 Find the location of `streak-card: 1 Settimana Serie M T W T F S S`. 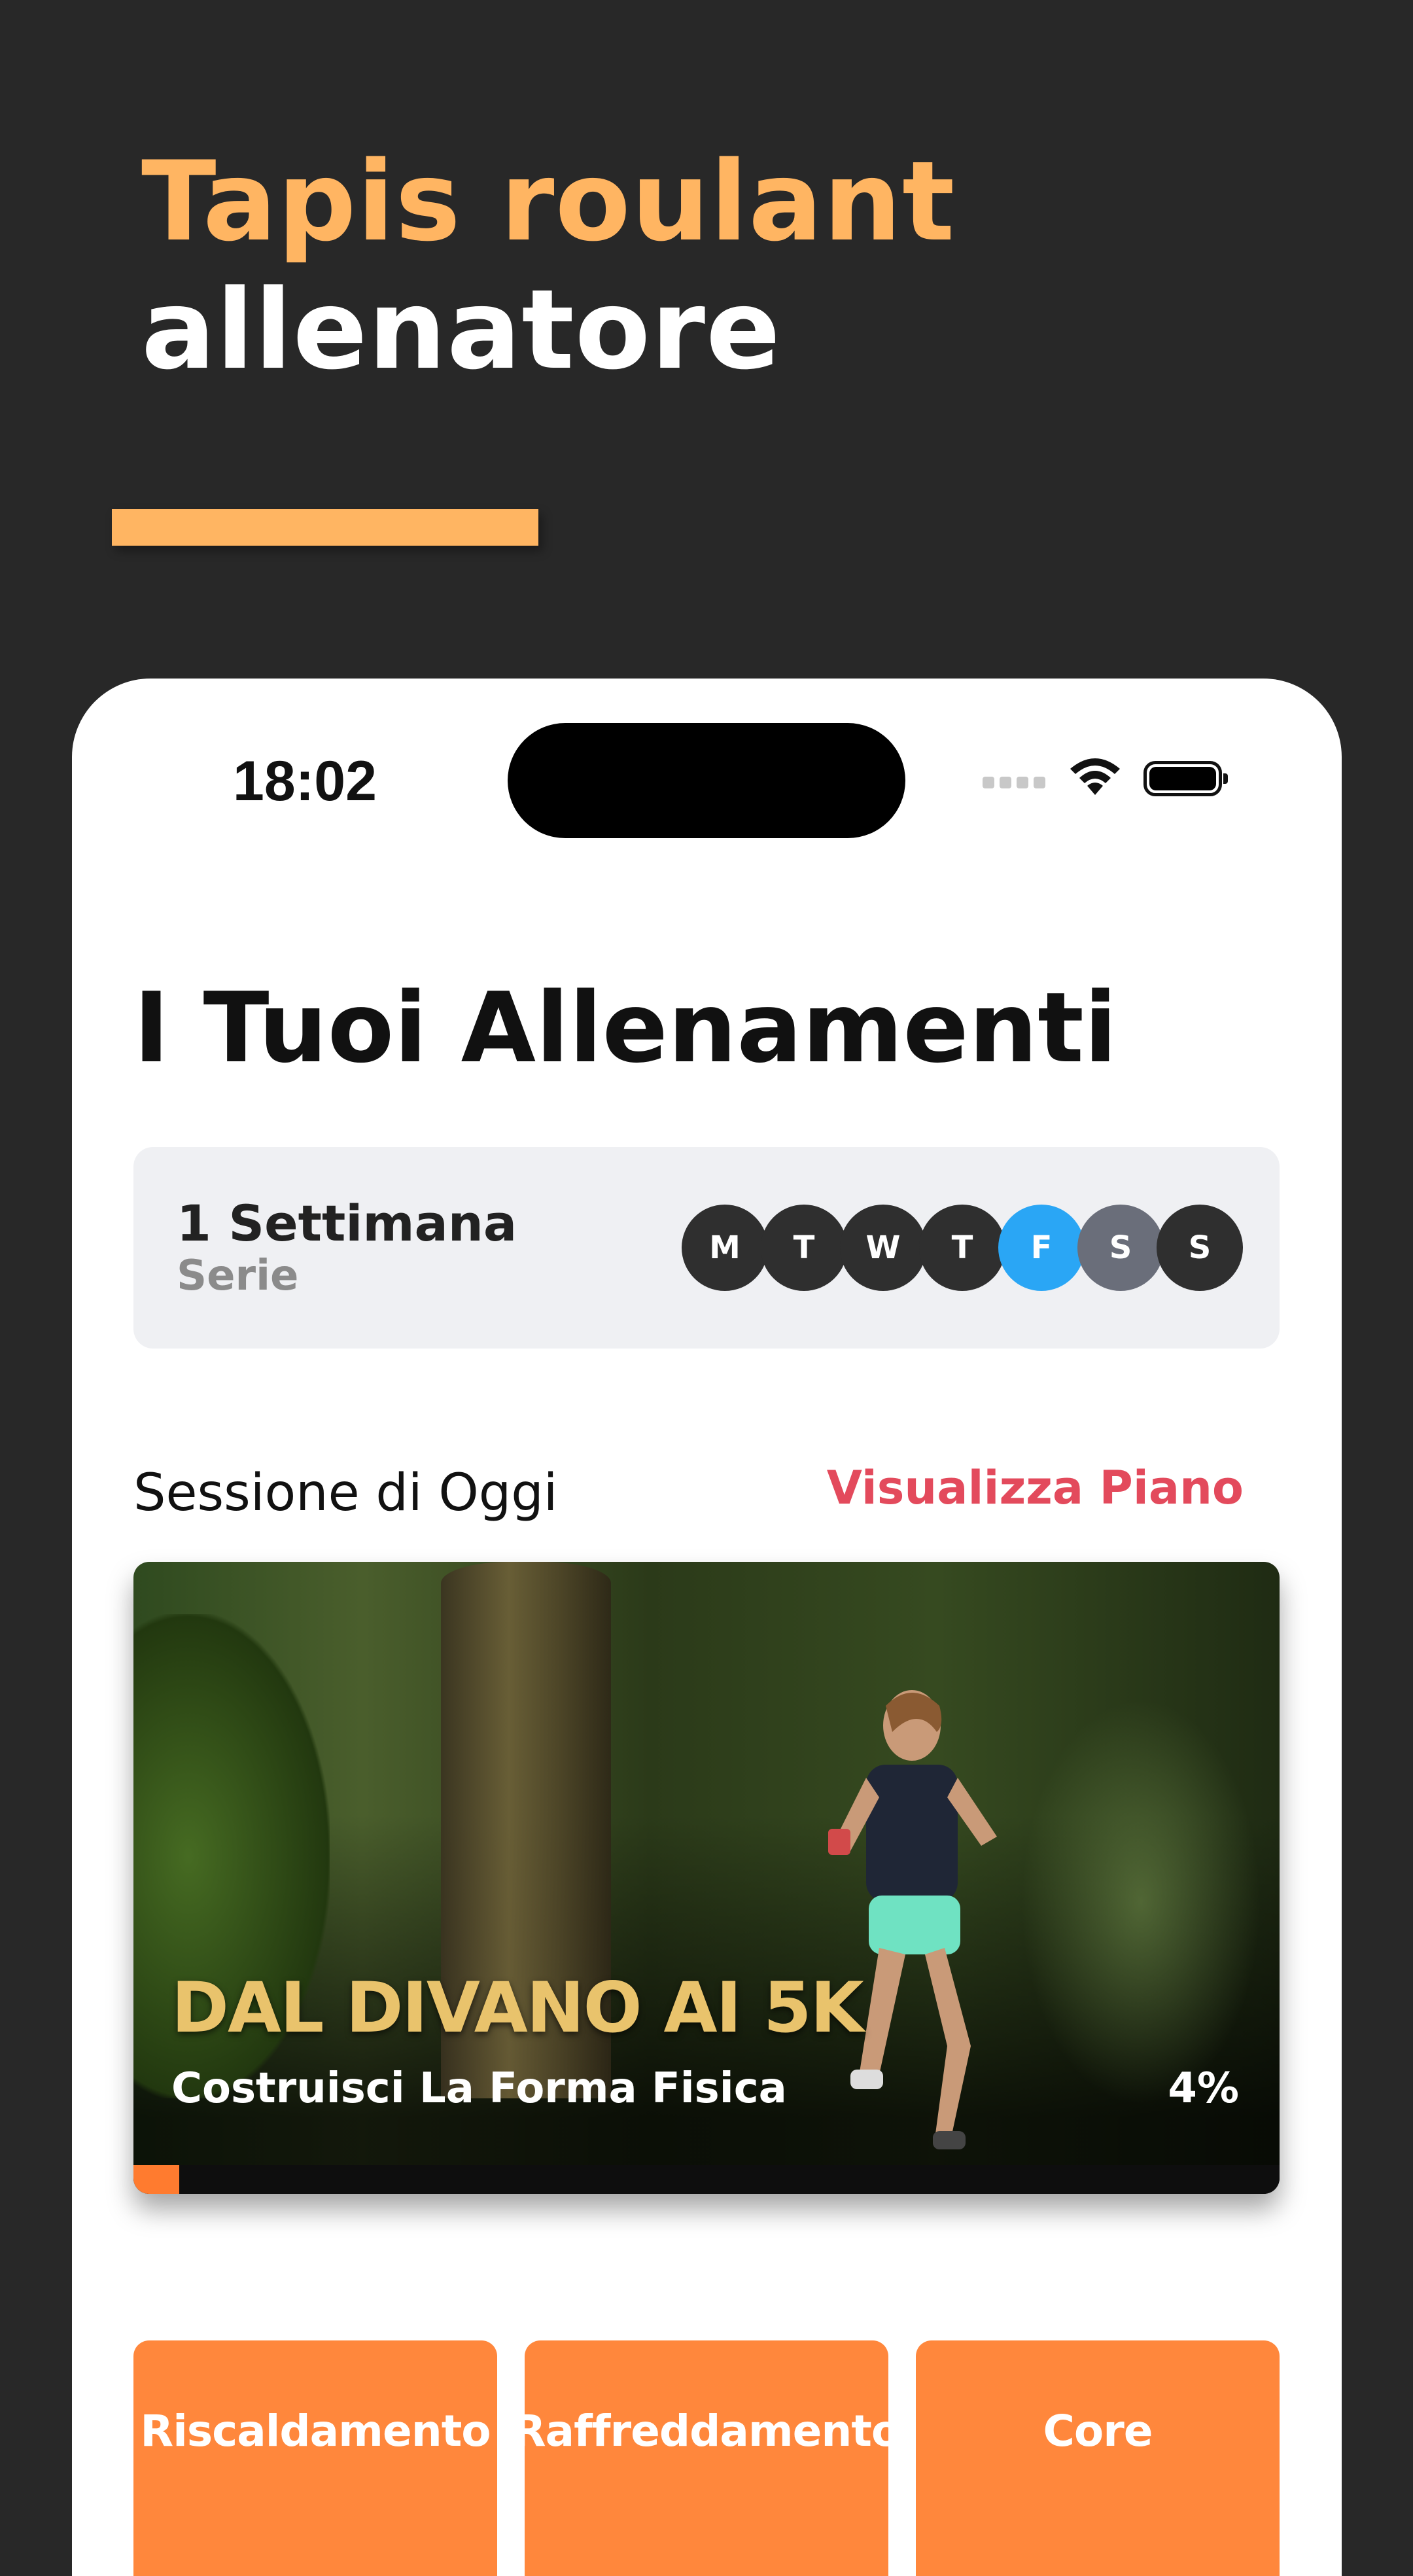

streak-card: 1 Settimana Serie M T W T F S S is located at coordinates (706, 1248).